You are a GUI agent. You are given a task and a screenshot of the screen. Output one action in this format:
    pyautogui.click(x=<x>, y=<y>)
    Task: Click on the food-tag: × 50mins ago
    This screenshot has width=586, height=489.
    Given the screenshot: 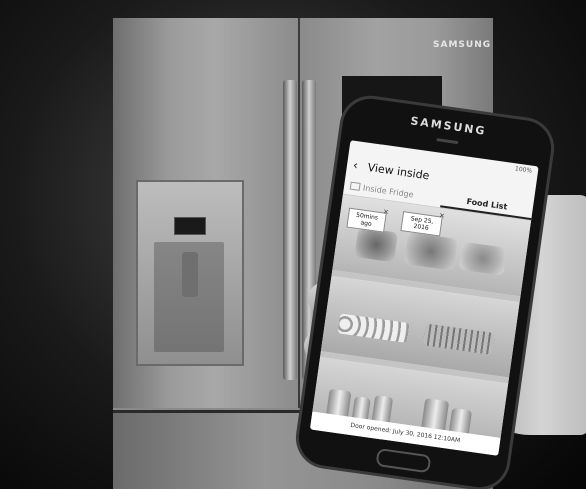 What is the action you would take?
    pyautogui.click(x=367, y=220)
    